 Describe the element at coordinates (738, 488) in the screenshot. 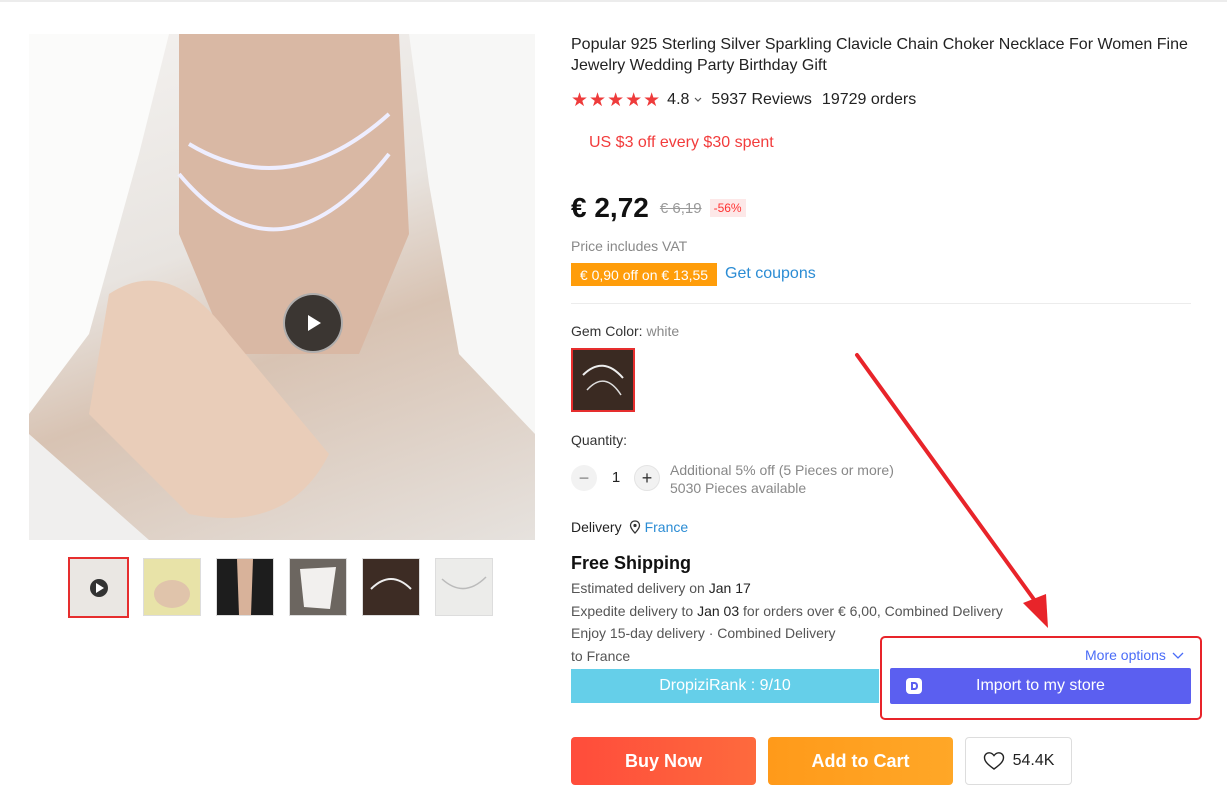

I see `stock-available: 5030 Pieces available` at that location.